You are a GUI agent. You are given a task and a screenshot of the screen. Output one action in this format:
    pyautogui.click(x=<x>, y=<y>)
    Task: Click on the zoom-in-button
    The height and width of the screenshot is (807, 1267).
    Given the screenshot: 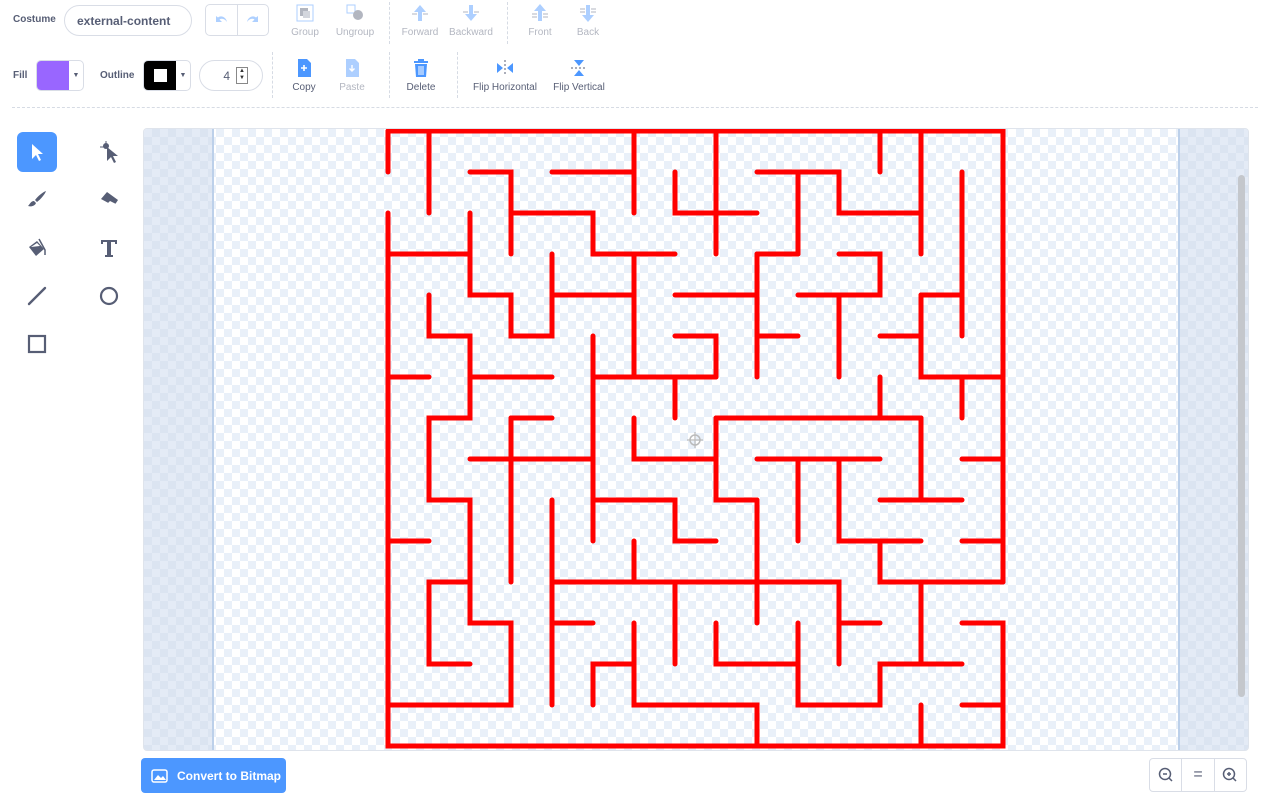 What is the action you would take?
    pyautogui.click(x=1230, y=775)
    